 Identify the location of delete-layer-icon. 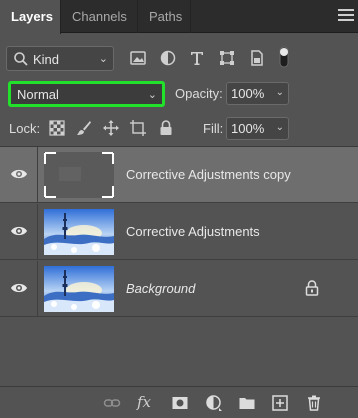
(314, 403).